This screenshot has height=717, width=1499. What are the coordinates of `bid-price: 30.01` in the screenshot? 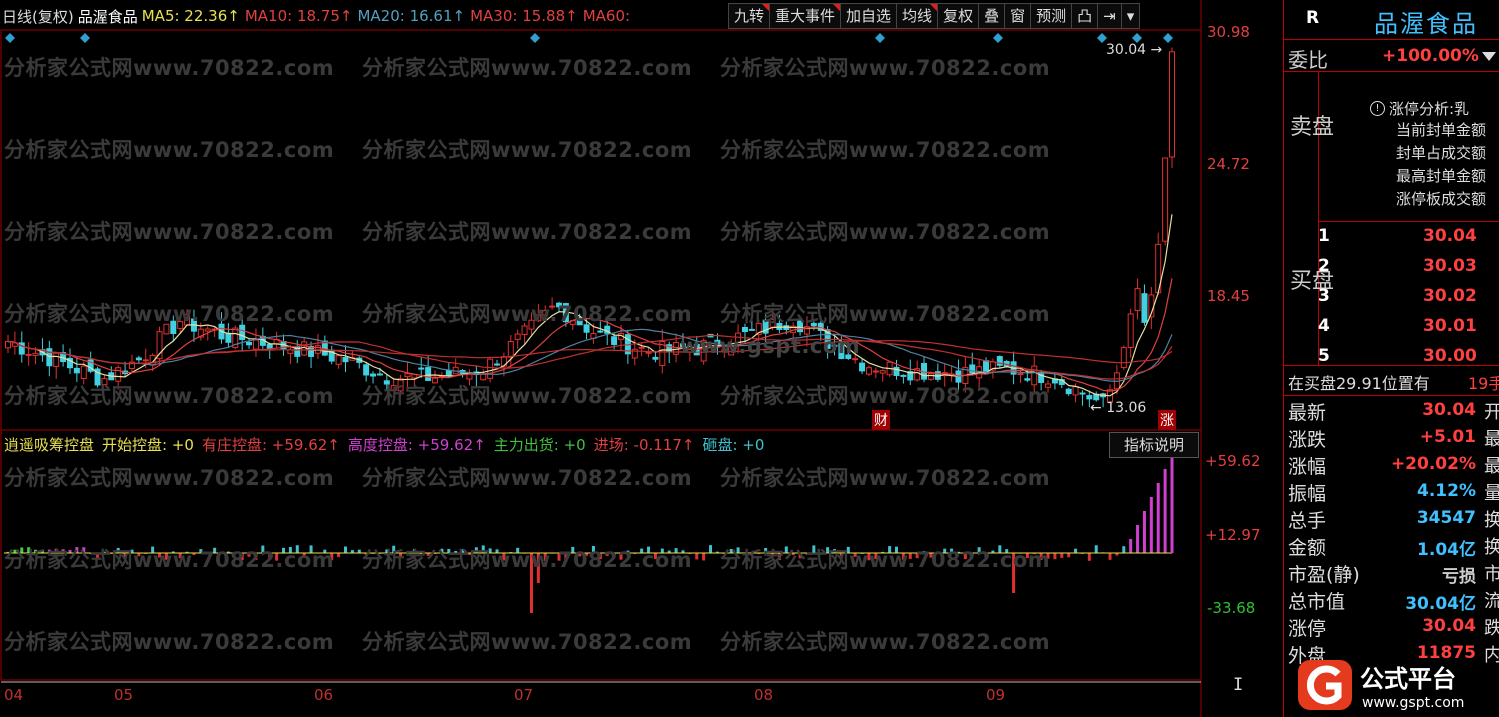 It's located at (1450, 326).